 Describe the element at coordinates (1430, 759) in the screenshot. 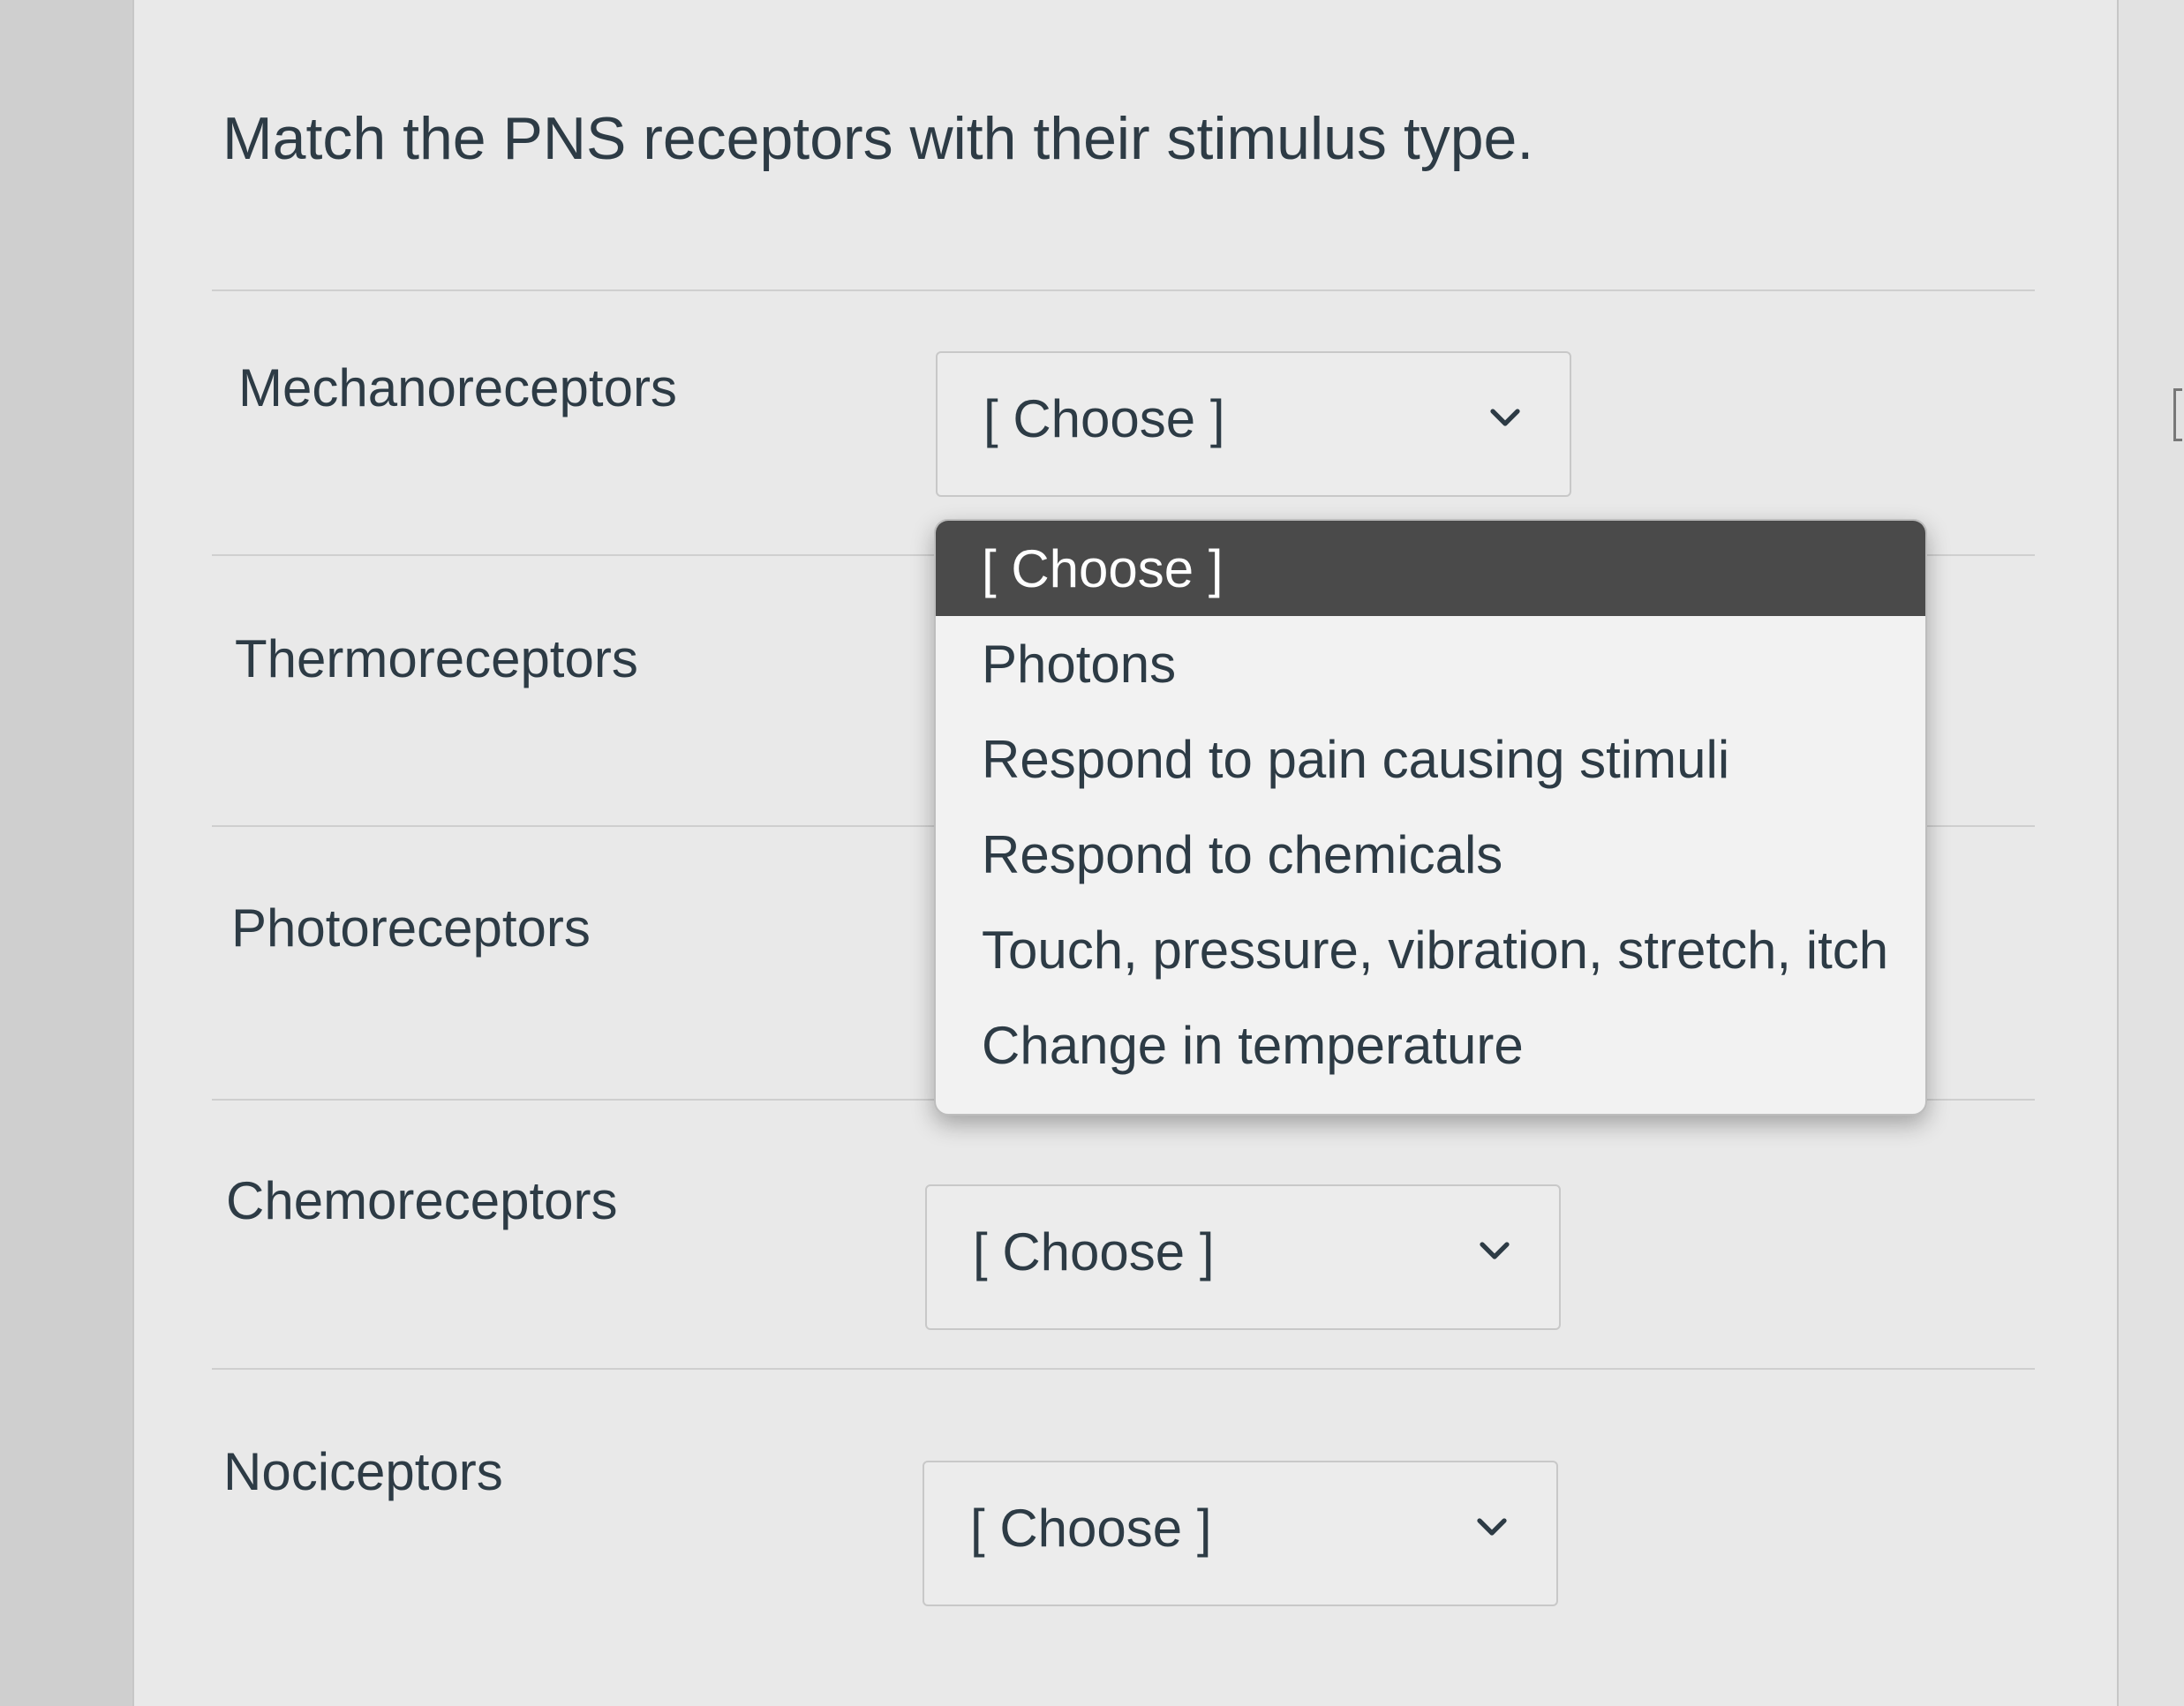

I see `dropdown-option: Respond to pain causing stimuli` at that location.